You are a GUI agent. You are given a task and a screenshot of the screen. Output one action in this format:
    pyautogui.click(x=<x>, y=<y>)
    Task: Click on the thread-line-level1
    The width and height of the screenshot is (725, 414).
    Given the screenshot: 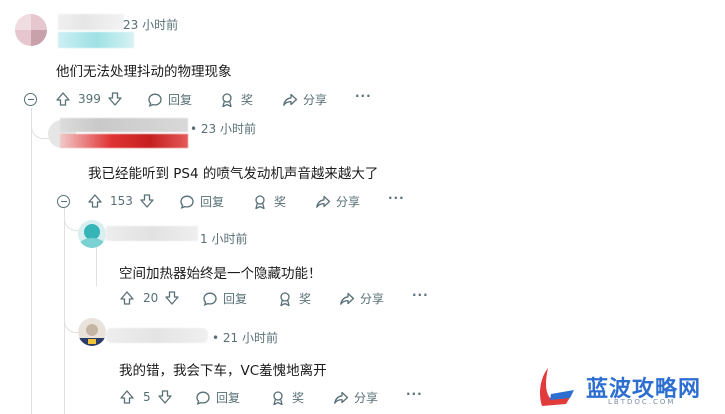 What is the action you would take?
    pyautogui.click(x=31, y=261)
    